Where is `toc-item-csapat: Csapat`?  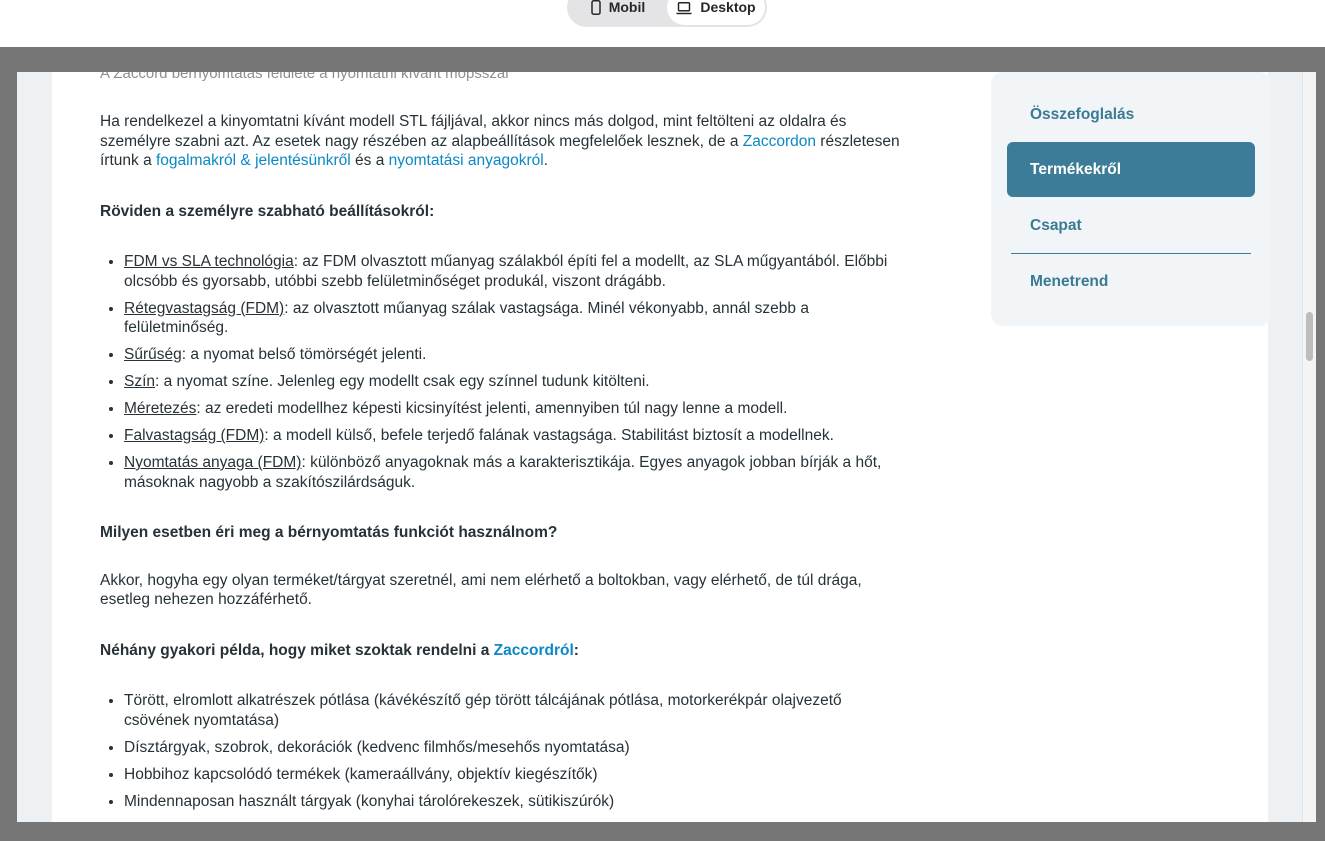
toc-item-csapat: Csapat is located at coordinates (1131, 225).